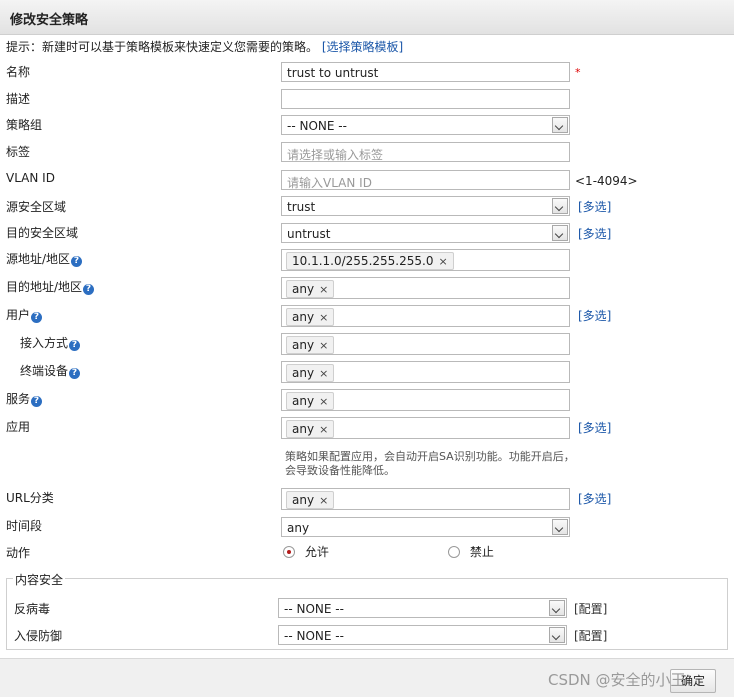 The image size is (734, 697). What do you see at coordinates (310, 345) in the screenshot?
I see `access-tag: any ×` at bounding box center [310, 345].